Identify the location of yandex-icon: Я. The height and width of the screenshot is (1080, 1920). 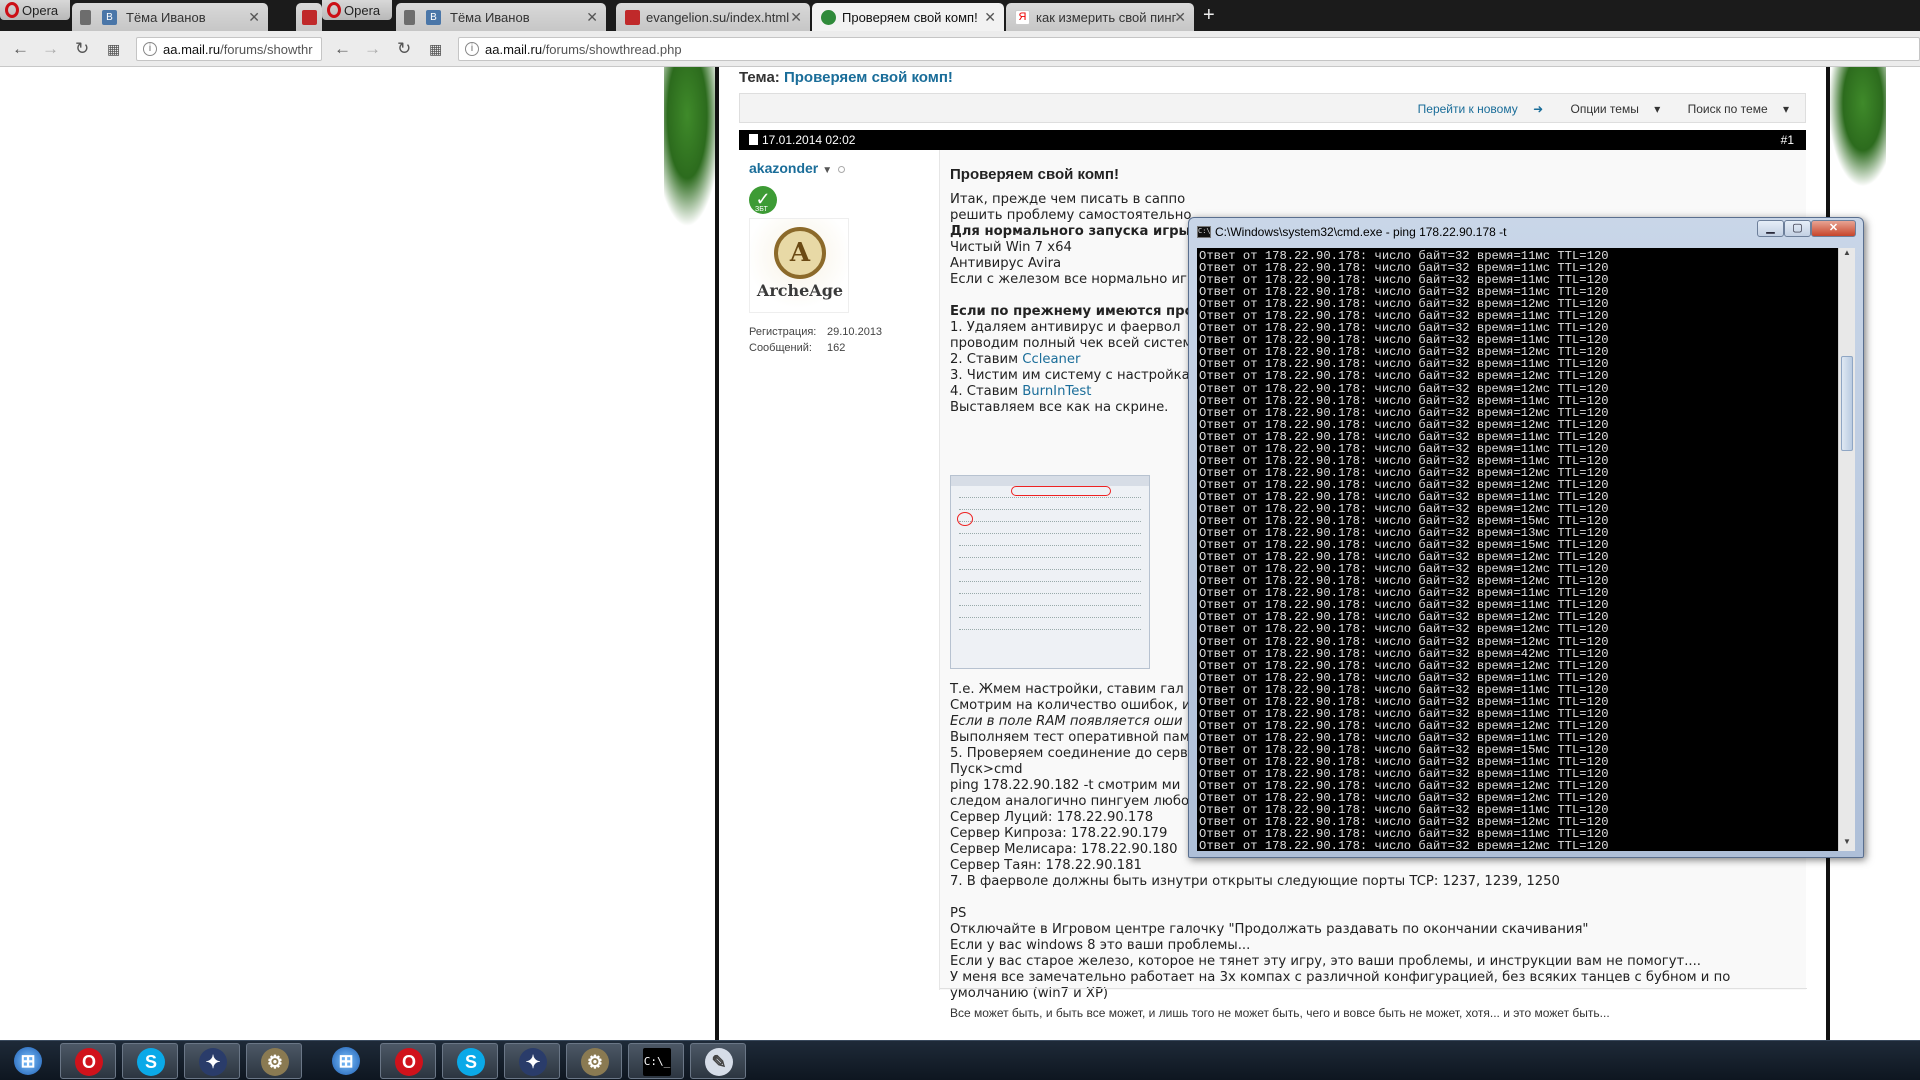
(1022, 17).